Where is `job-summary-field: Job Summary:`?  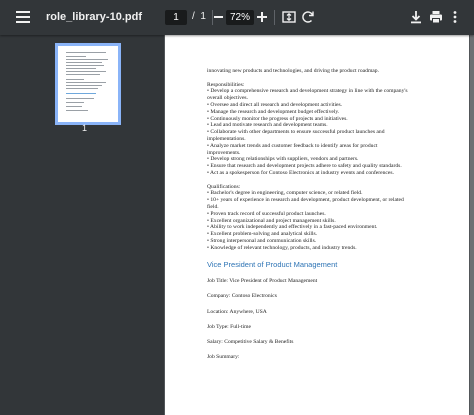 job-summary-field: Job Summary: is located at coordinates (223, 356).